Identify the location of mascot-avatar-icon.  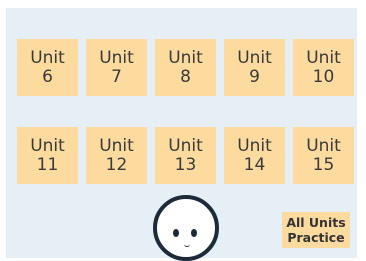
(186, 228).